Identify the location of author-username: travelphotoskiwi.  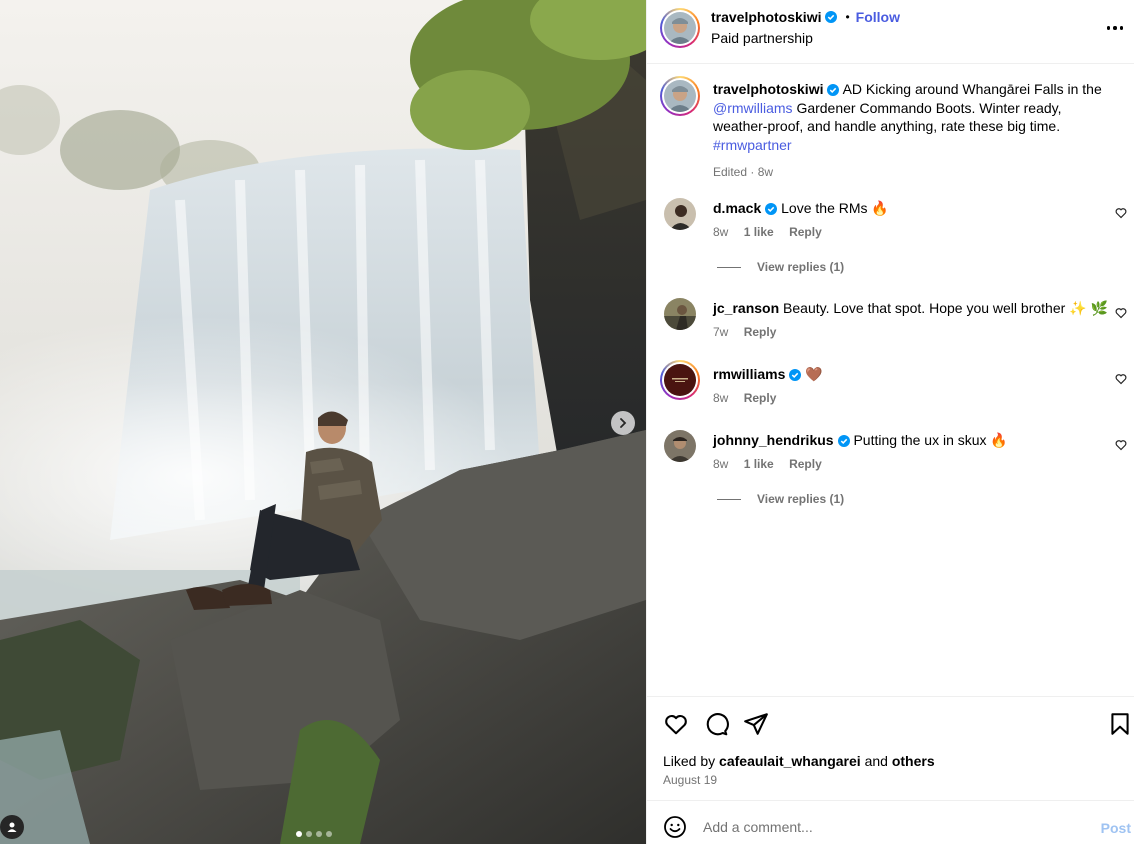
(766, 17).